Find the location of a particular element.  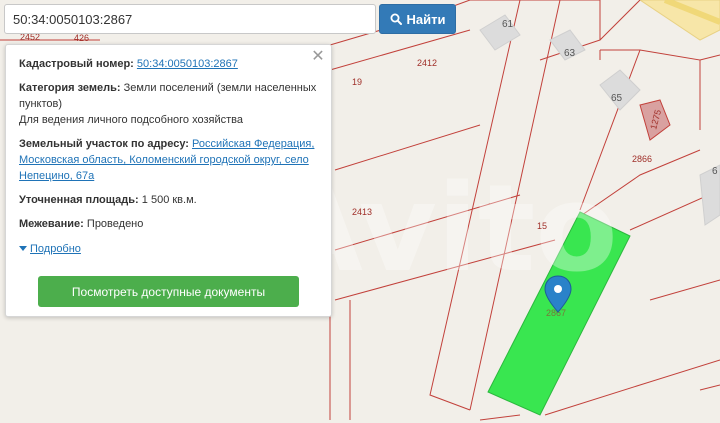

cadastral-number-label: Кадастровый номер: is located at coordinates (76, 64).